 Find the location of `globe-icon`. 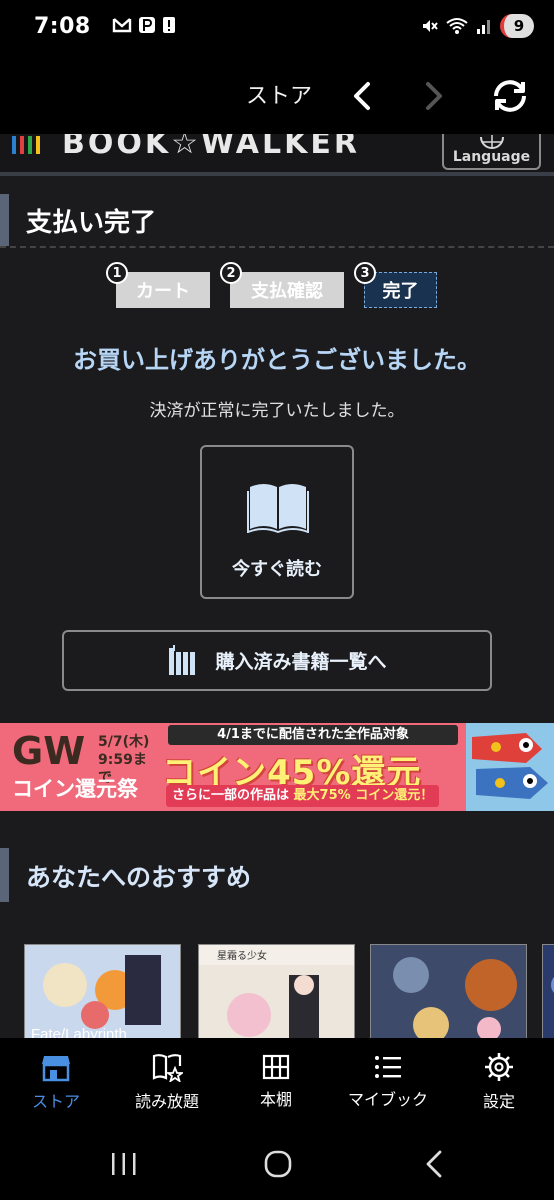

globe-icon is located at coordinates (491, 142).